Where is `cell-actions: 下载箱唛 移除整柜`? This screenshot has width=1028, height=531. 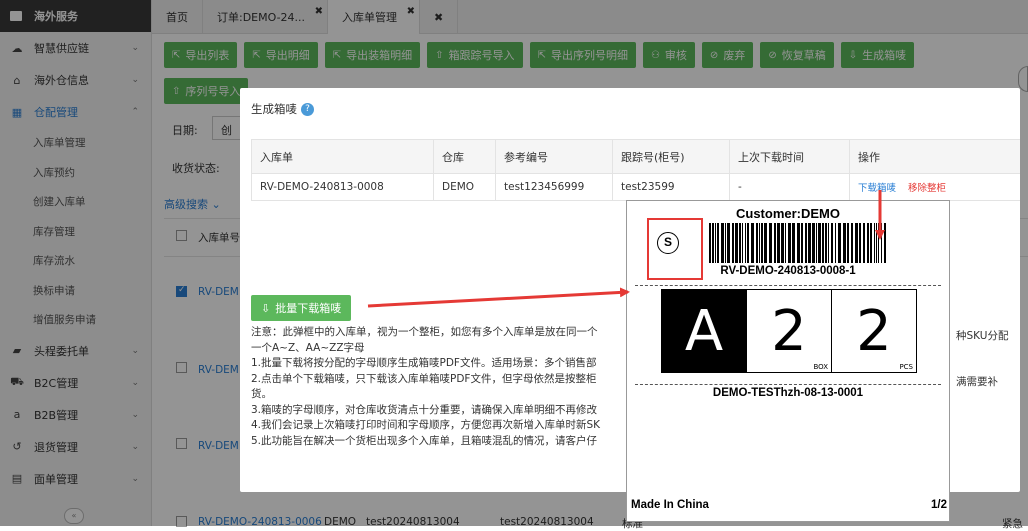 cell-actions: 下载箱唛 移除整柜 is located at coordinates (934, 187).